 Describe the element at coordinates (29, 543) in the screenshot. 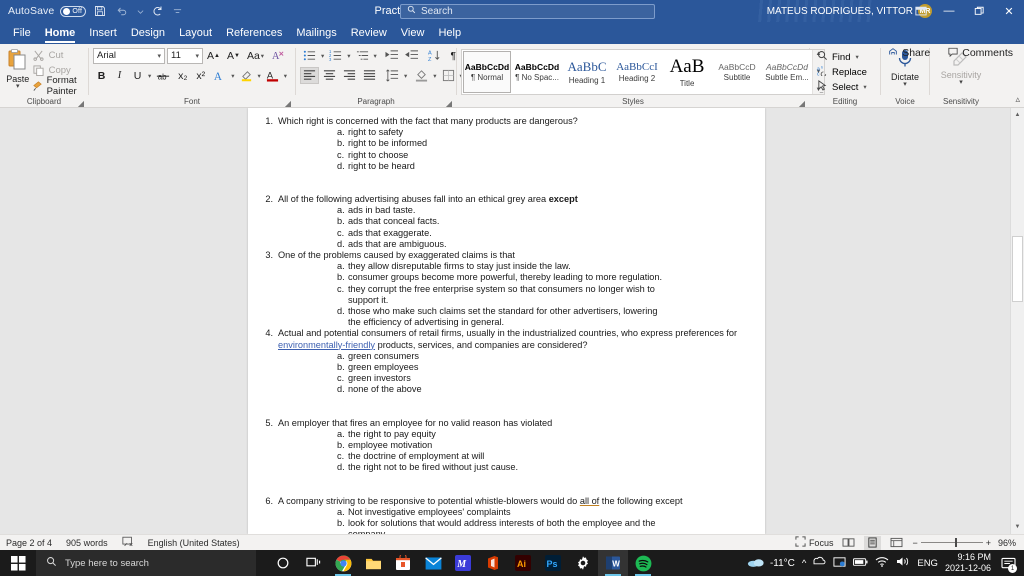

I see `page-indicator: Page 2 of 4` at that location.